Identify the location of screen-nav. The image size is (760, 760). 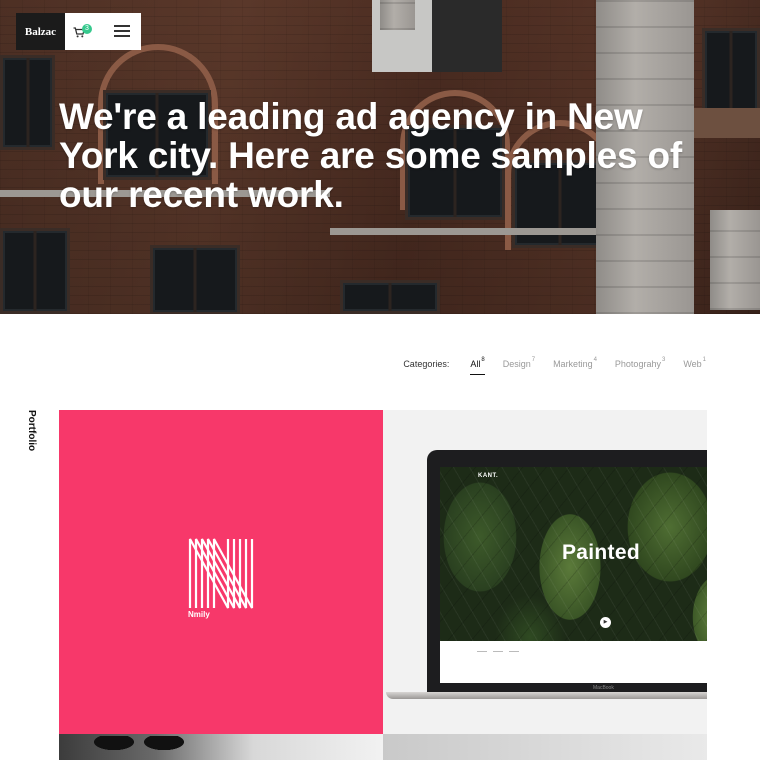
(498, 651).